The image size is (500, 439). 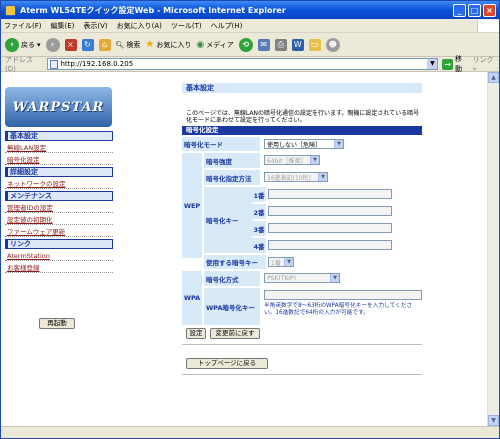 What do you see at coordinates (263, 44) in the screenshot?
I see `mail-icon: ✉` at bounding box center [263, 44].